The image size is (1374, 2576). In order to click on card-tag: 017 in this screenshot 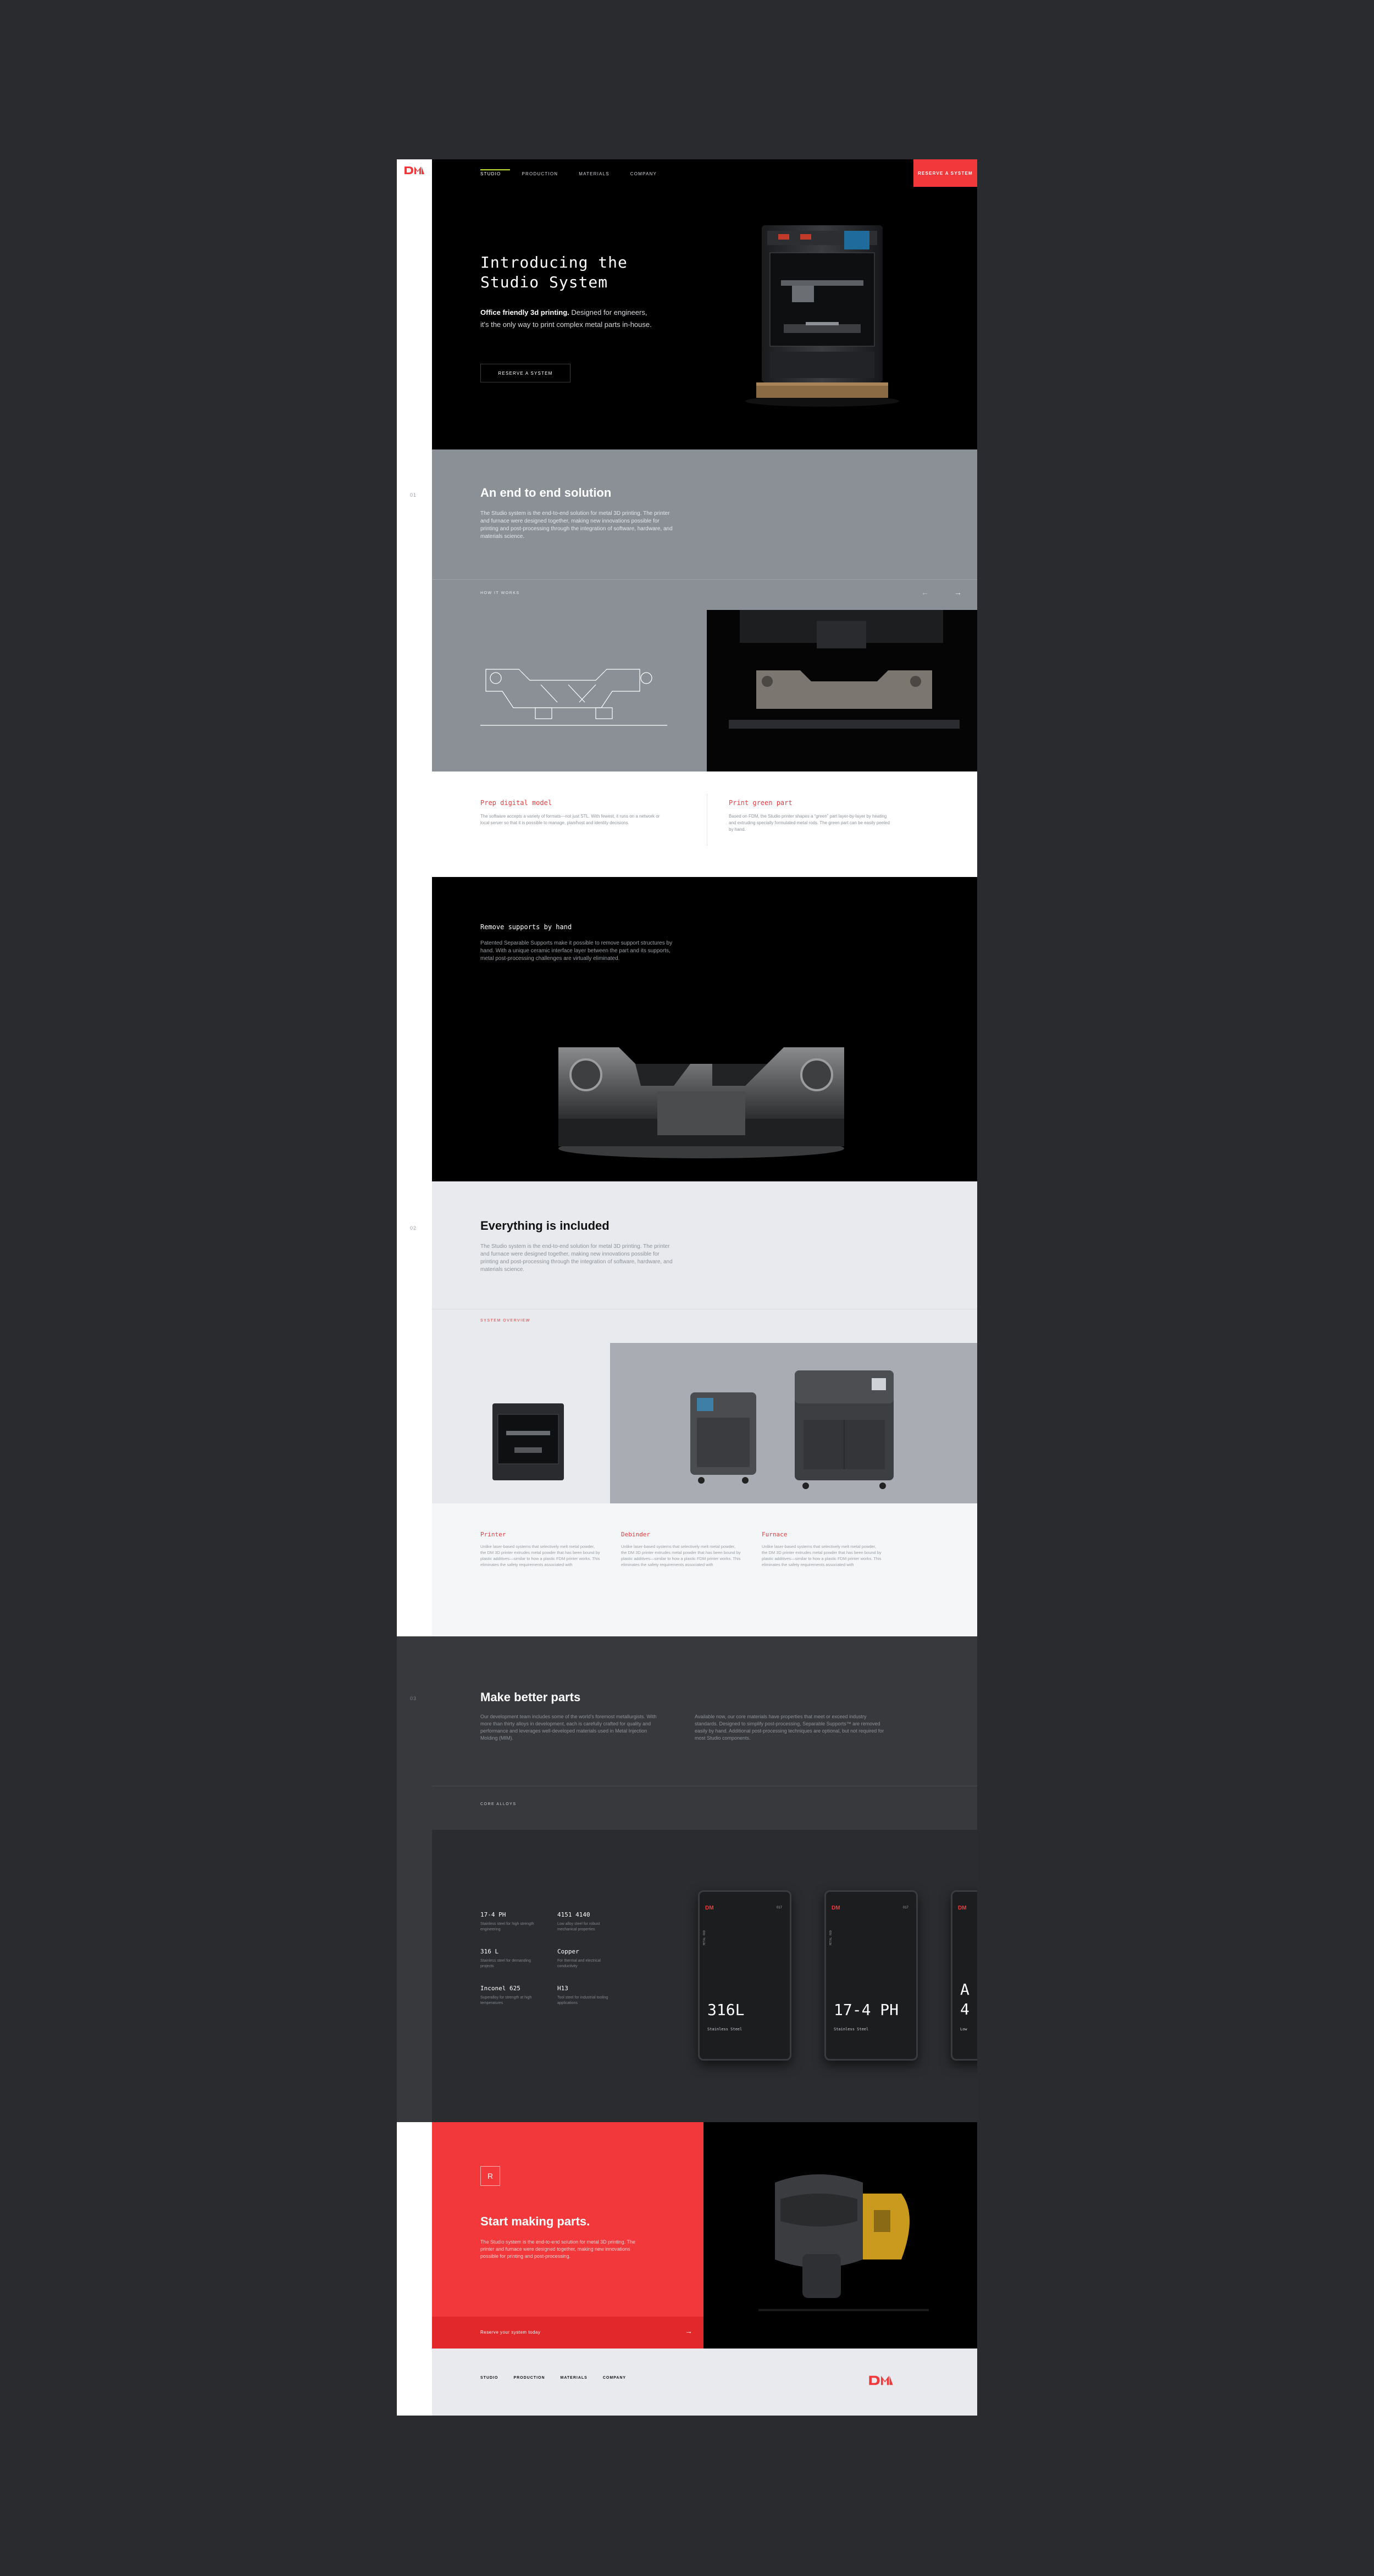, I will do `click(905, 1907)`.